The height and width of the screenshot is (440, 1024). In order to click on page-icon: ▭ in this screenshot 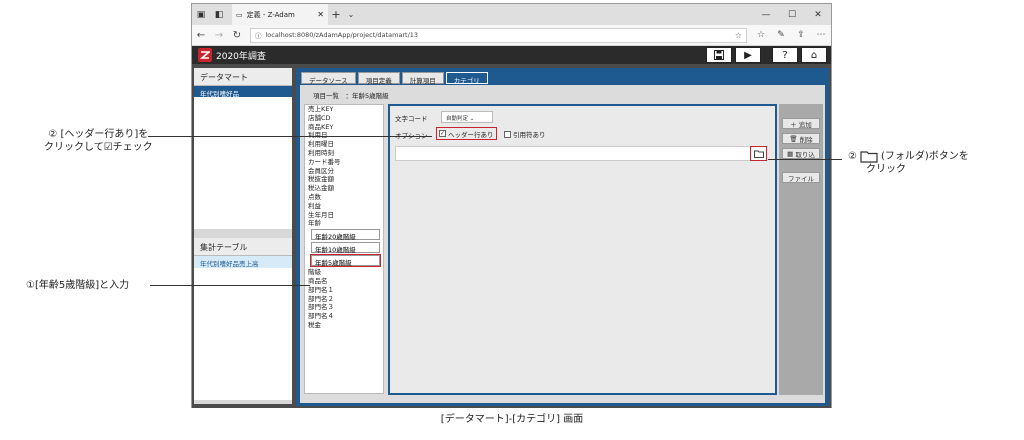, I will do `click(239, 14)`.